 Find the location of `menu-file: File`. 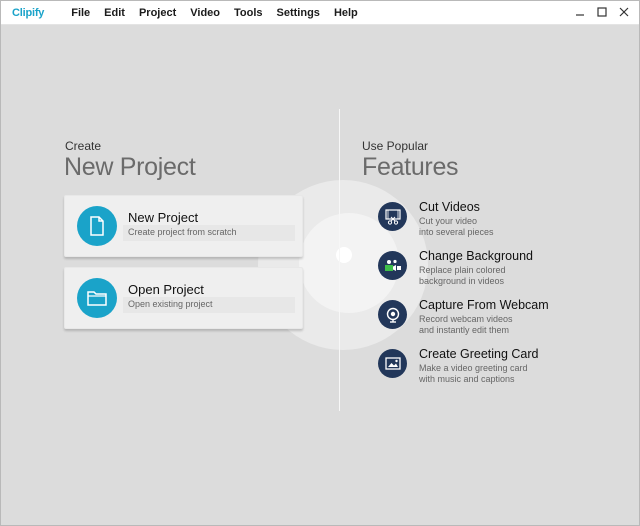

menu-file: File is located at coordinates (80, 13).